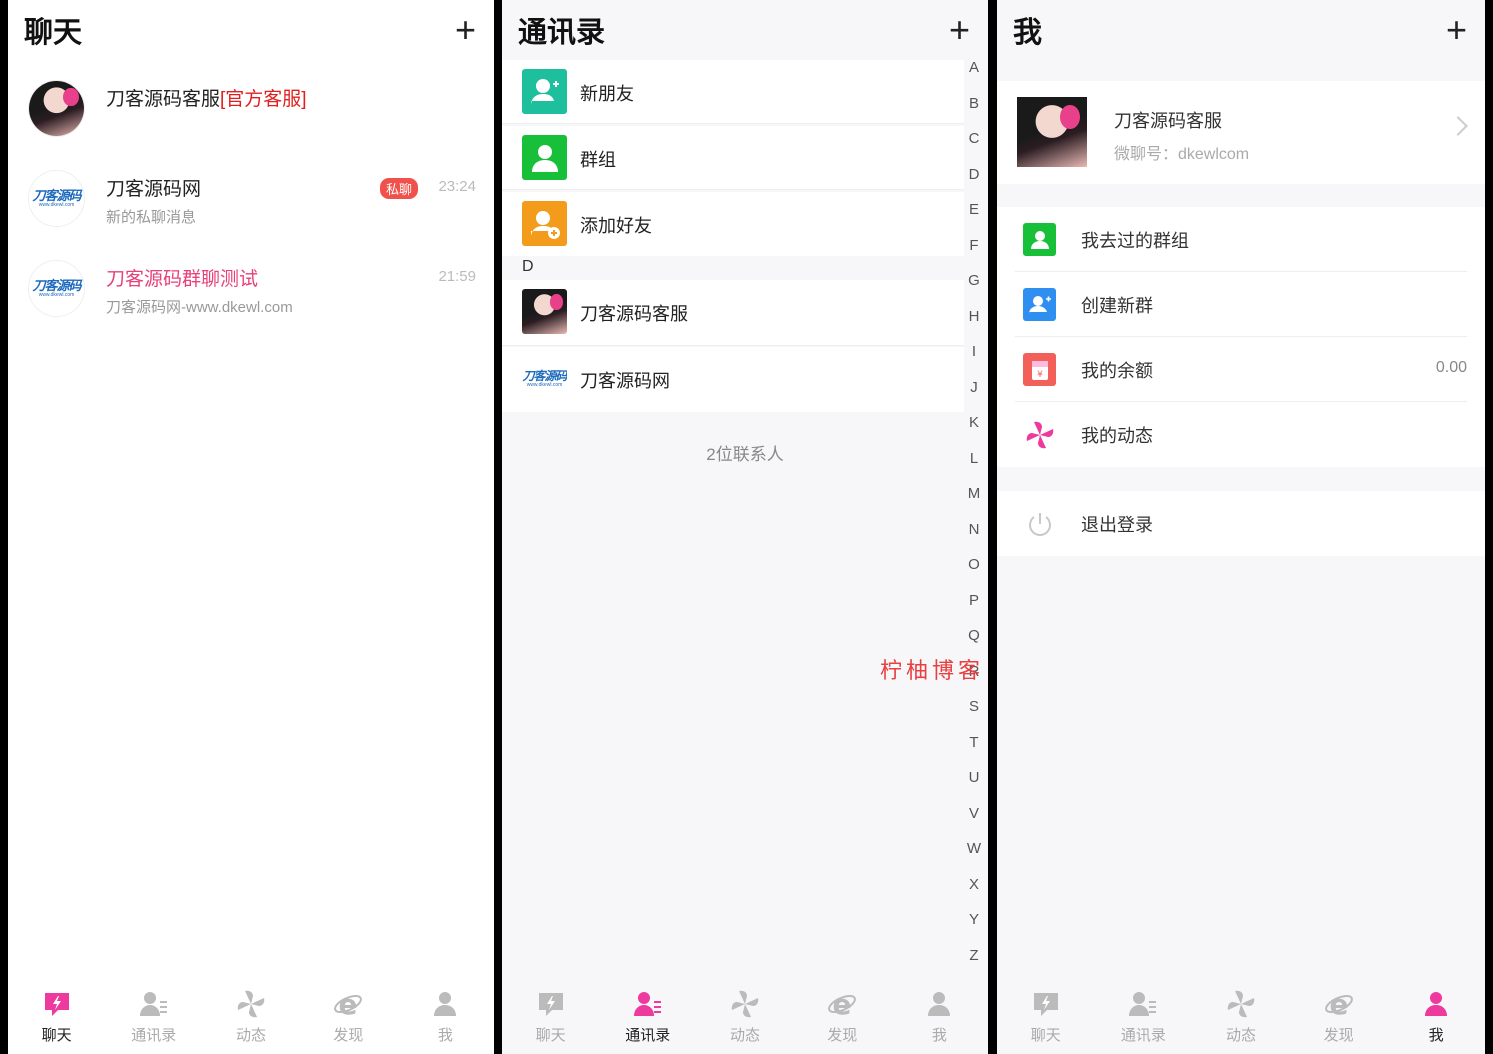 This screenshot has width=1493, height=1054. What do you see at coordinates (1182, 154) in the screenshot?
I see `wechat-id: 微聊号：dkewlcom` at bounding box center [1182, 154].